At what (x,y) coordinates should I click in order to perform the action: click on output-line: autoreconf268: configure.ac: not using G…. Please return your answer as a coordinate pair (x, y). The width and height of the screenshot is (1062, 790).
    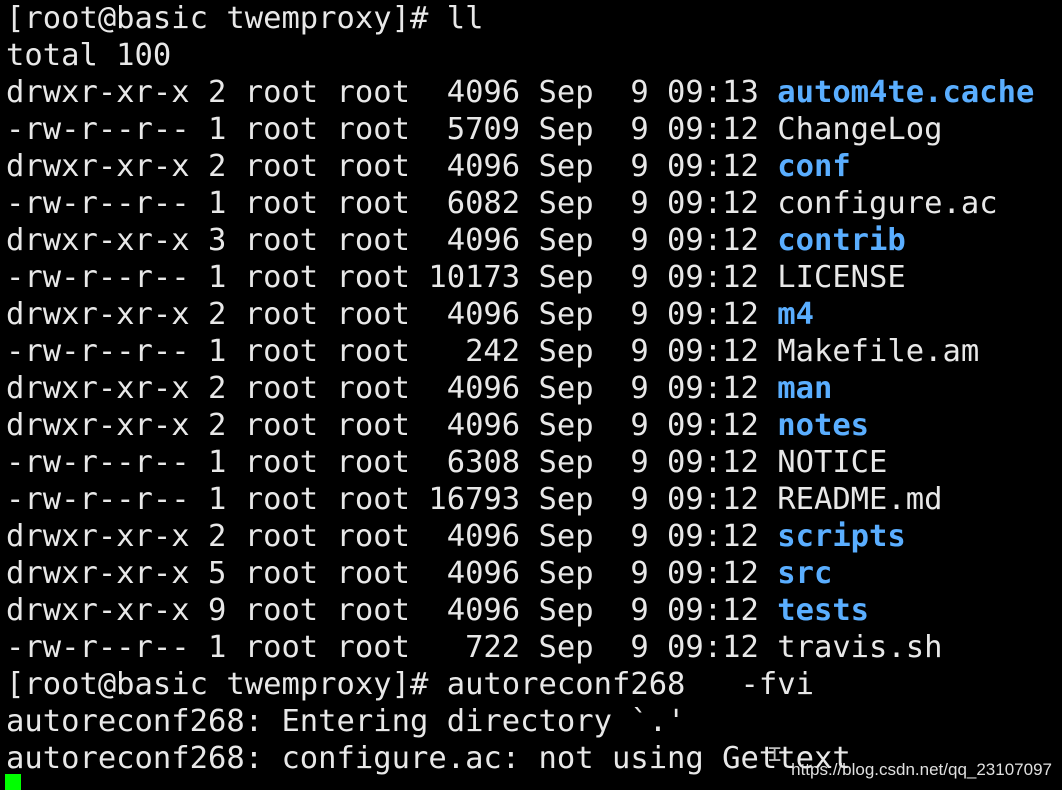
    Looking at the image, I should click on (428, 758).